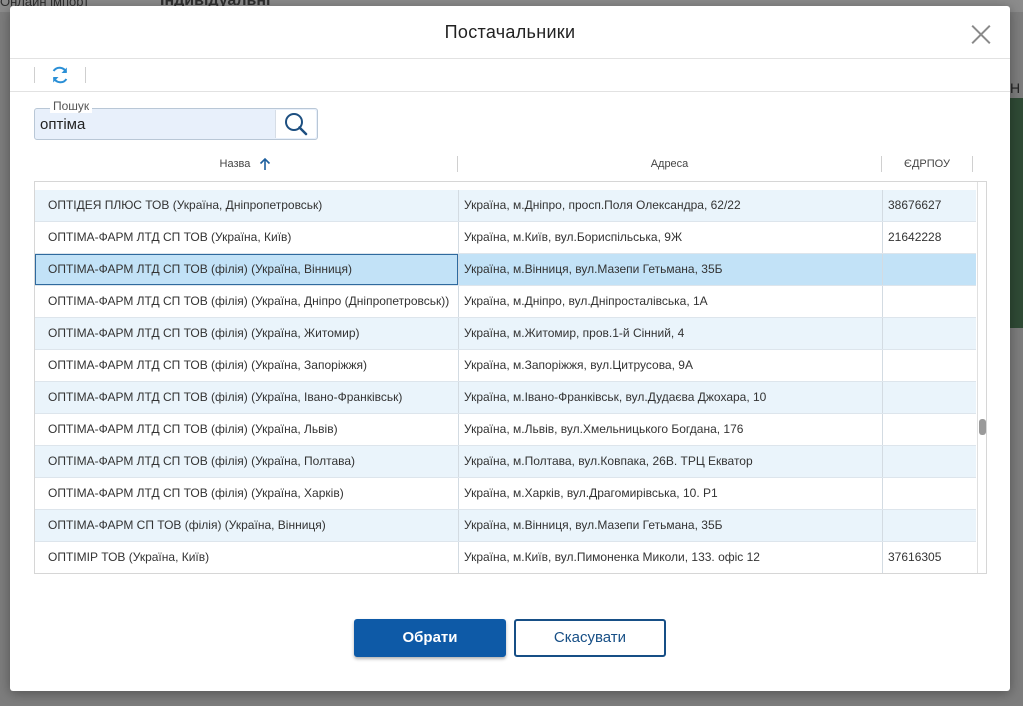 Image resolution: width=1023 pixels, height=706 pixels. What do you see at coordinates (670, 237) in the screenshot?
I see `cell-address: Україна, м.Київ, вул.Бориспільська, 9Ж` at bounding box center [670, 237].